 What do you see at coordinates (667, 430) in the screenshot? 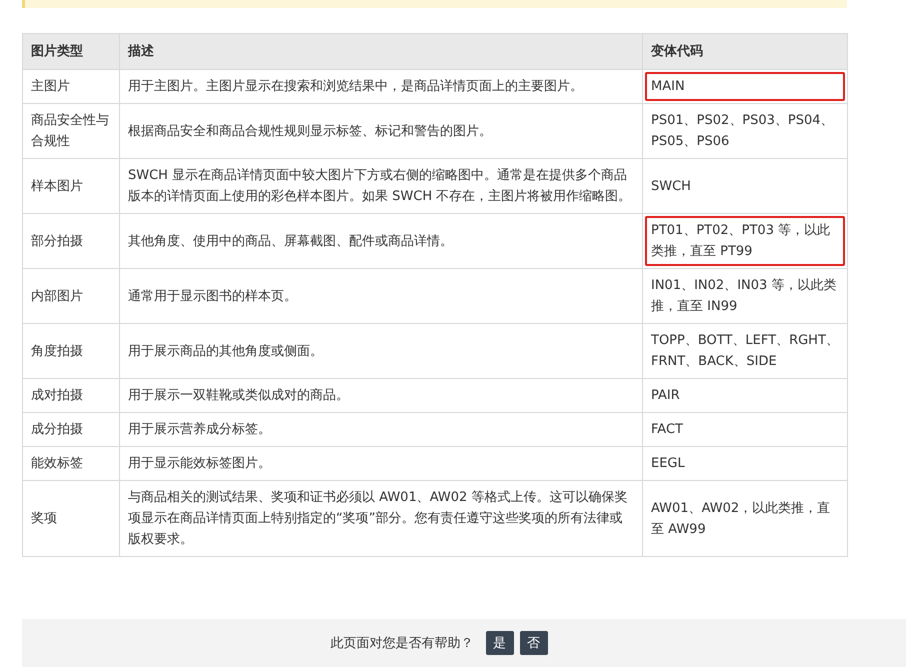
I see `table-cell-text: FACT` at bounding box center [667, 430].